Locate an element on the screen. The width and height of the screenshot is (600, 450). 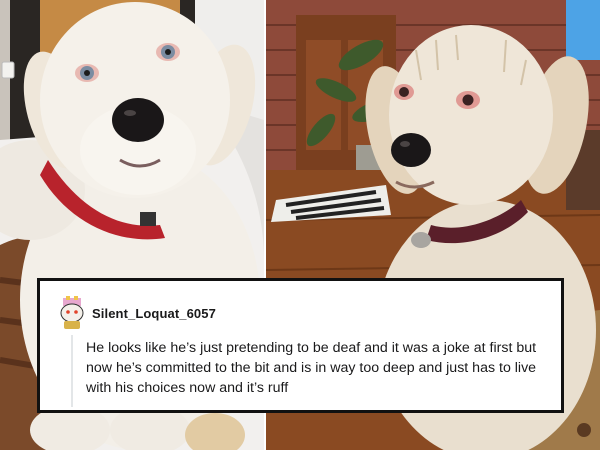
snoo-avatar-icon is located at coordinates (72, 313).